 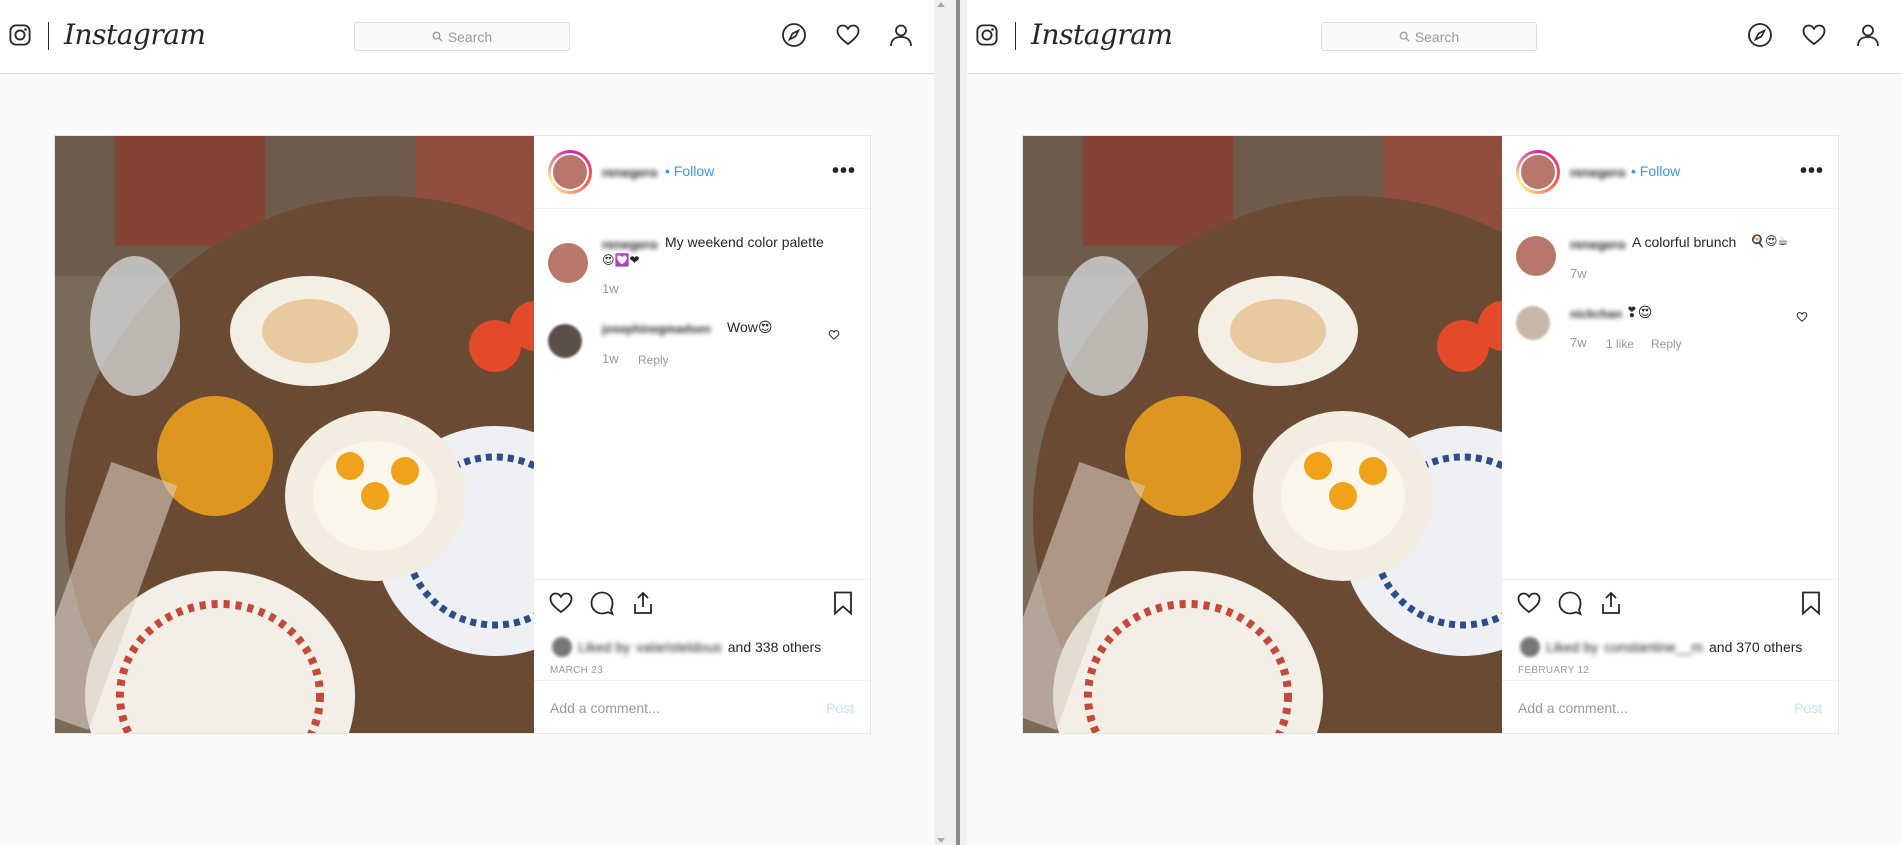 I want to click on divider-up-arrow, so click(x=941, y=4).